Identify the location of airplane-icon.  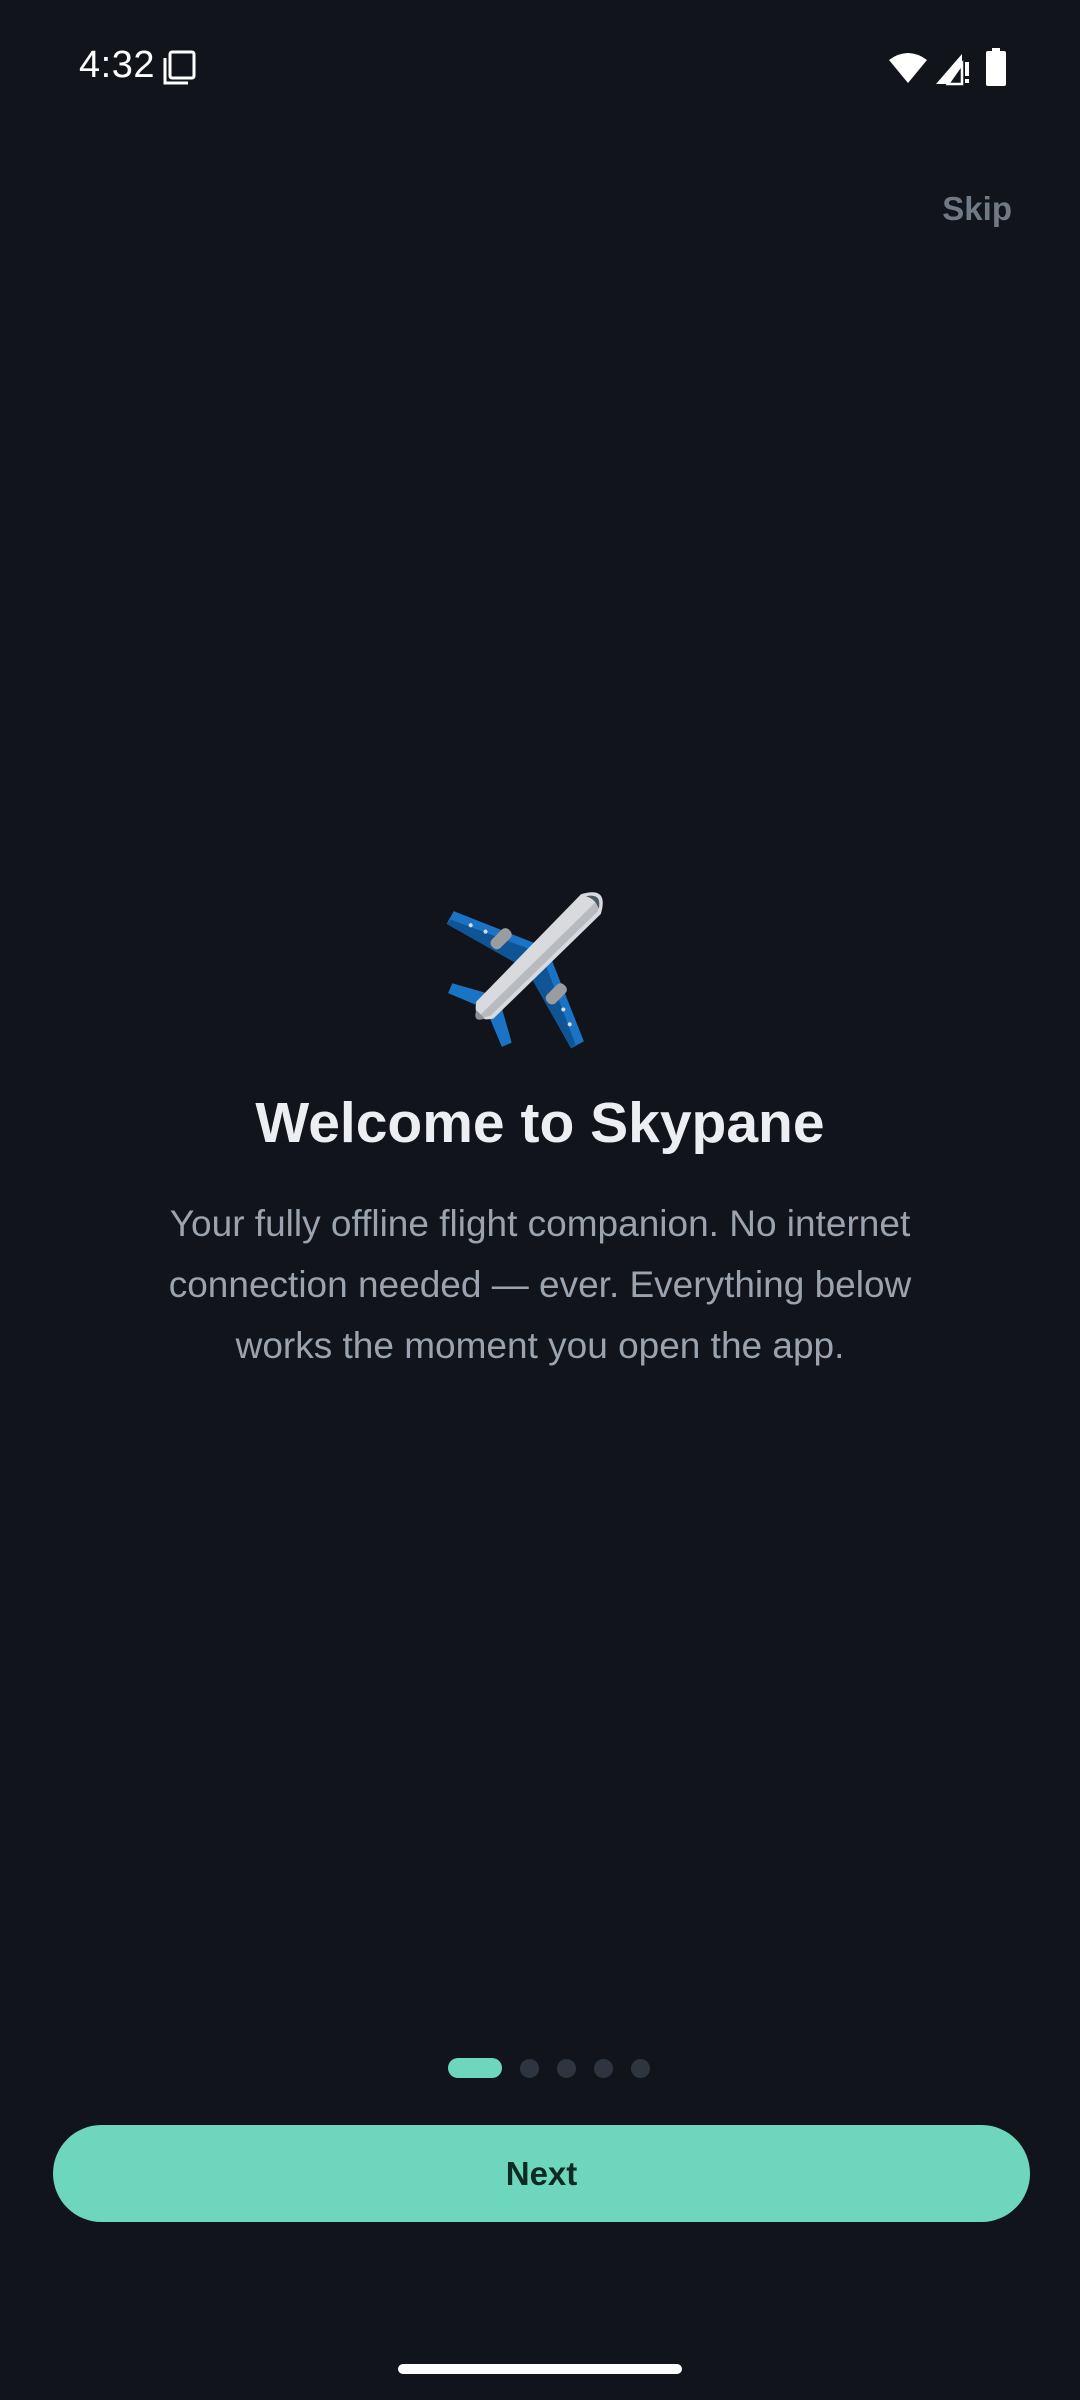
(540, 955).